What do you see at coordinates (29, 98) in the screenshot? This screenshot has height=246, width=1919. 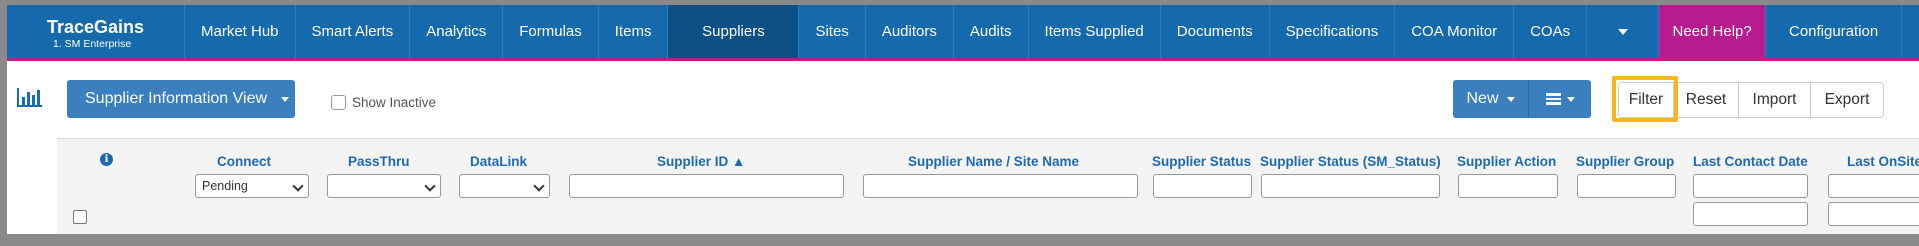 I see `bar-chart-icon` at bounding box center [29, 98].